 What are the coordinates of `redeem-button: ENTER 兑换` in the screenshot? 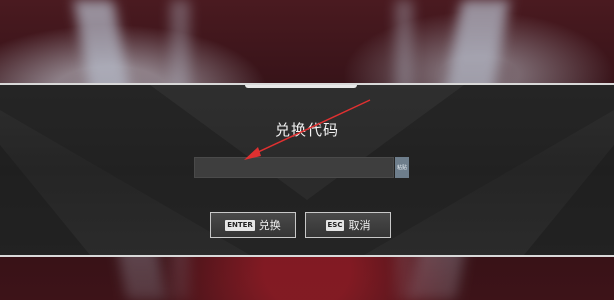 It's located at (253, 225).